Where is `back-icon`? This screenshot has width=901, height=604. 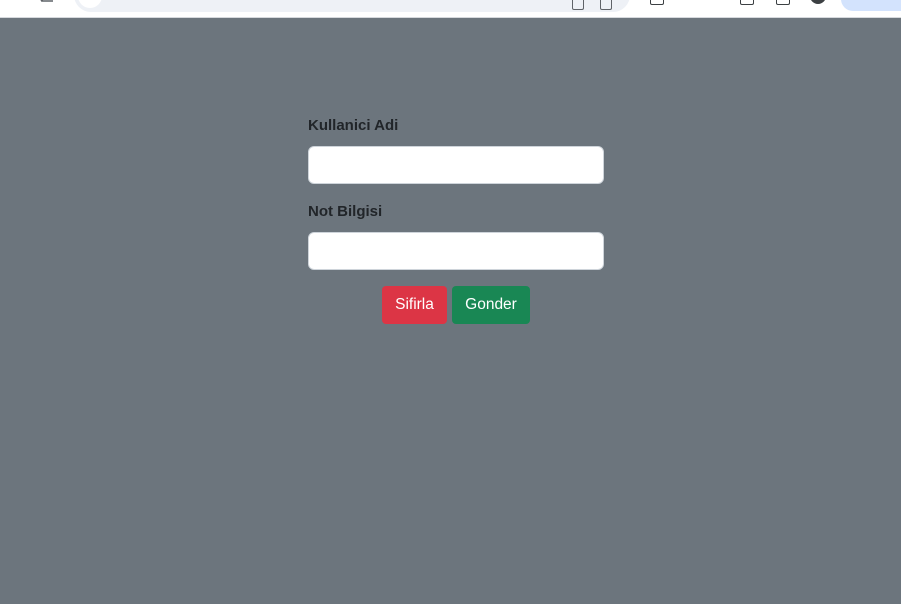
back-icon is located at coordinates (47, 4).